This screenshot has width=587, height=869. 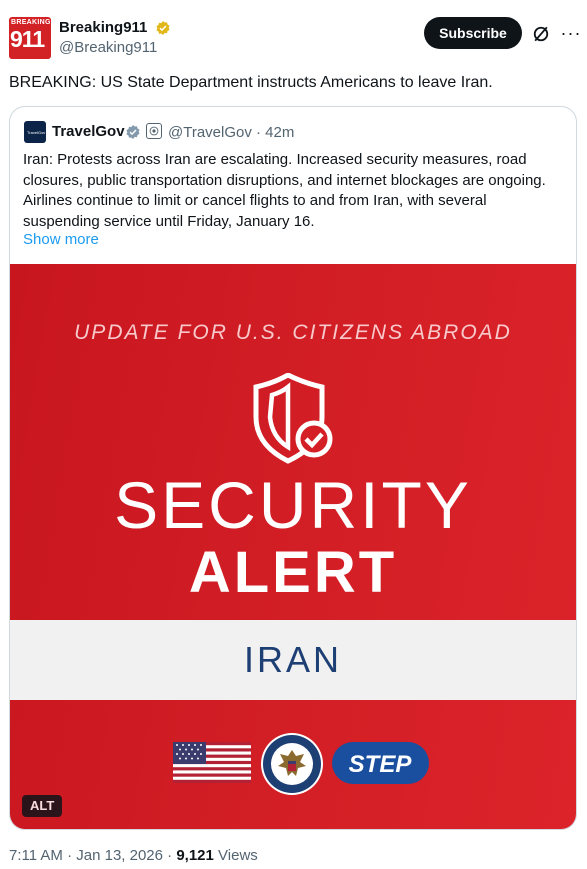 What do you see at coordinates (108, 47) in the screenshot?
I see `author-handle: @Breaking911` at bounding box center [108, 47].